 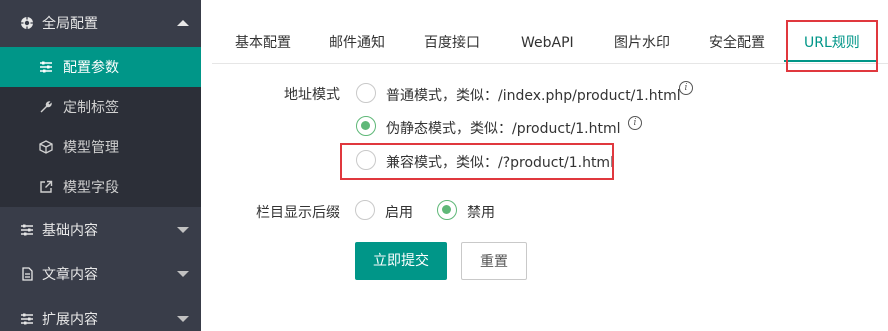 What do you see at coordinates (100, 313) in the screenshot?
I see `sidebar-group-extended-content: 扩展内容` at bounding box center [100, 313].